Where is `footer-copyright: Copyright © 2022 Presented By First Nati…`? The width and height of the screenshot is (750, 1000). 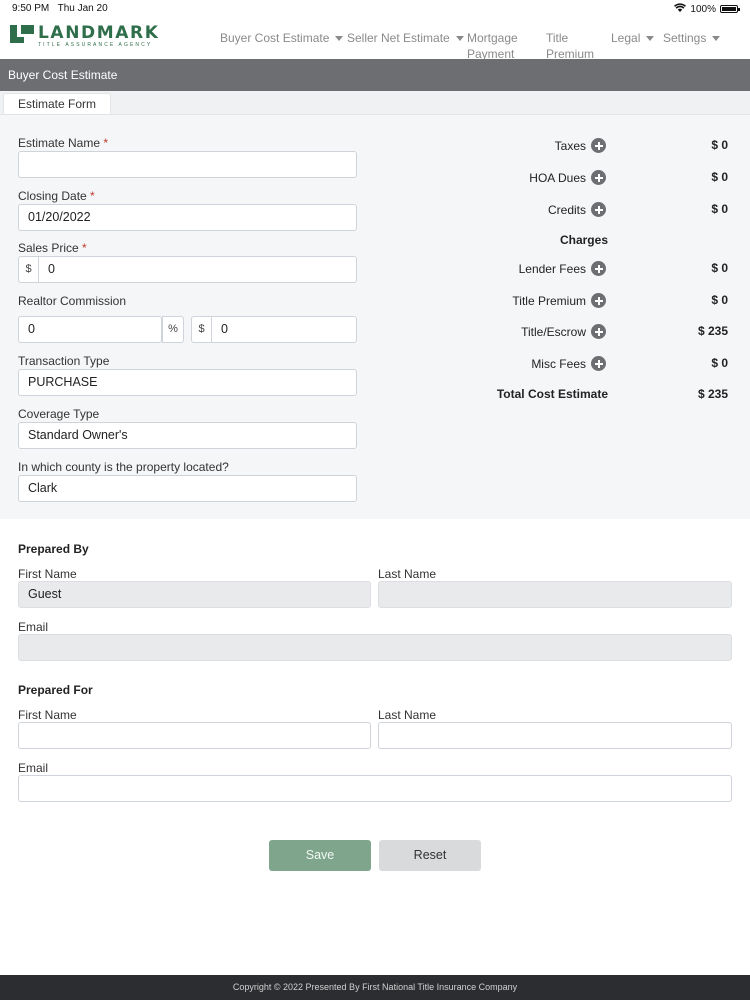 footer-copyright: Copyright © 2022 Presented By First Nati… is located at coordinates (375, 987).